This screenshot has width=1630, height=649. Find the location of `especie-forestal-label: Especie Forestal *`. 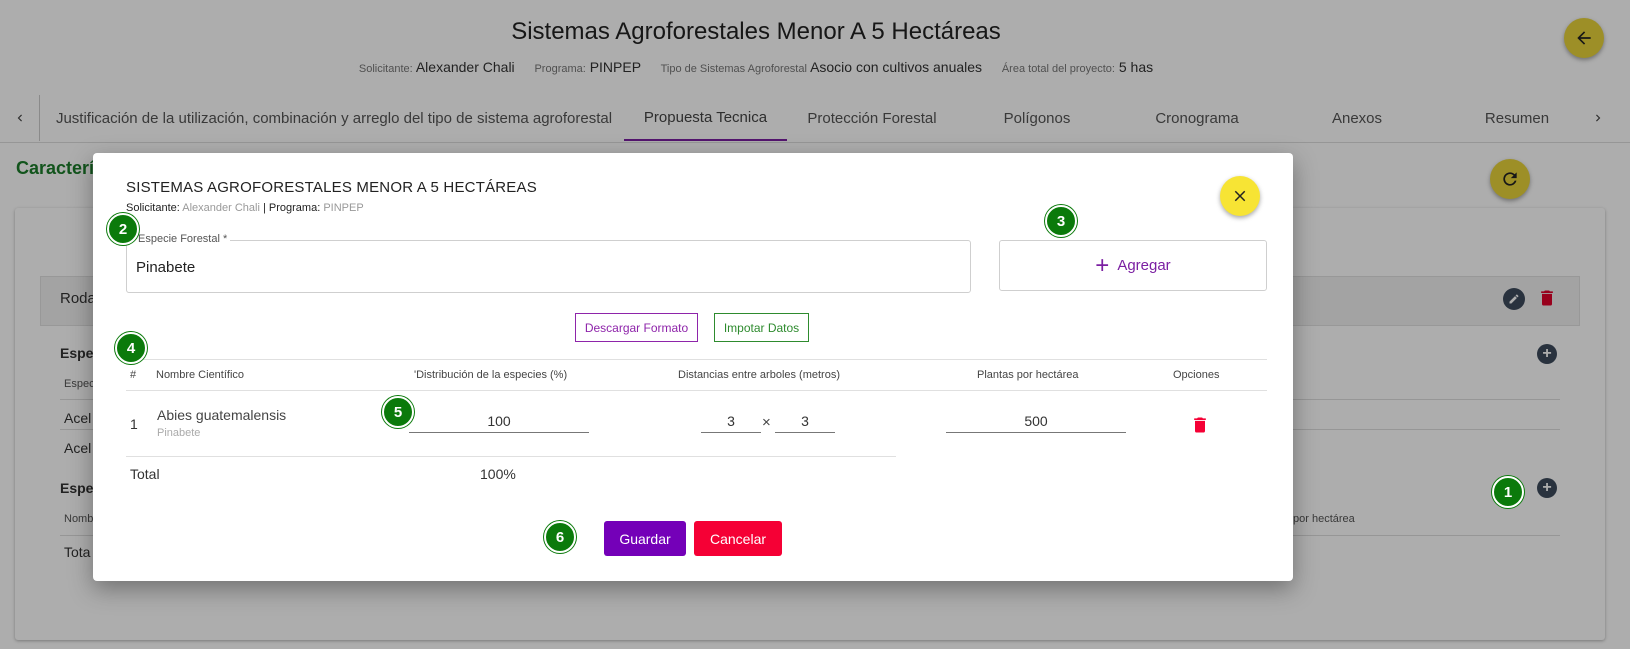

especie-forestal-label: Especie Forestal * is located at coordinates (183, 239).